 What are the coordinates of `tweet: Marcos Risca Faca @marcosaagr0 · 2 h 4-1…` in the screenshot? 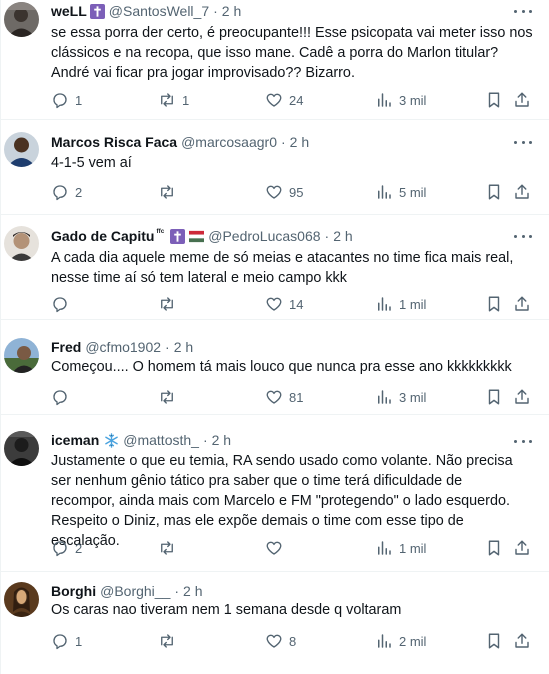 It's located at (275, 167).